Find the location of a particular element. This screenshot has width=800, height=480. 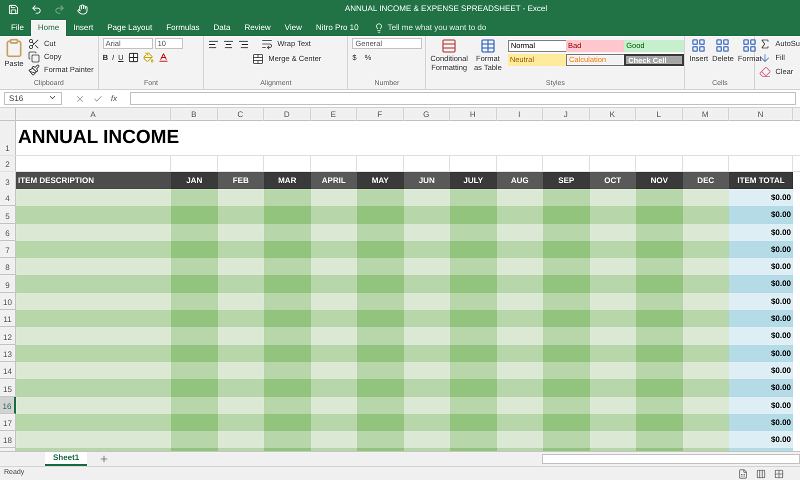

insert-function-button: fx is located at coordinates (114, 98).